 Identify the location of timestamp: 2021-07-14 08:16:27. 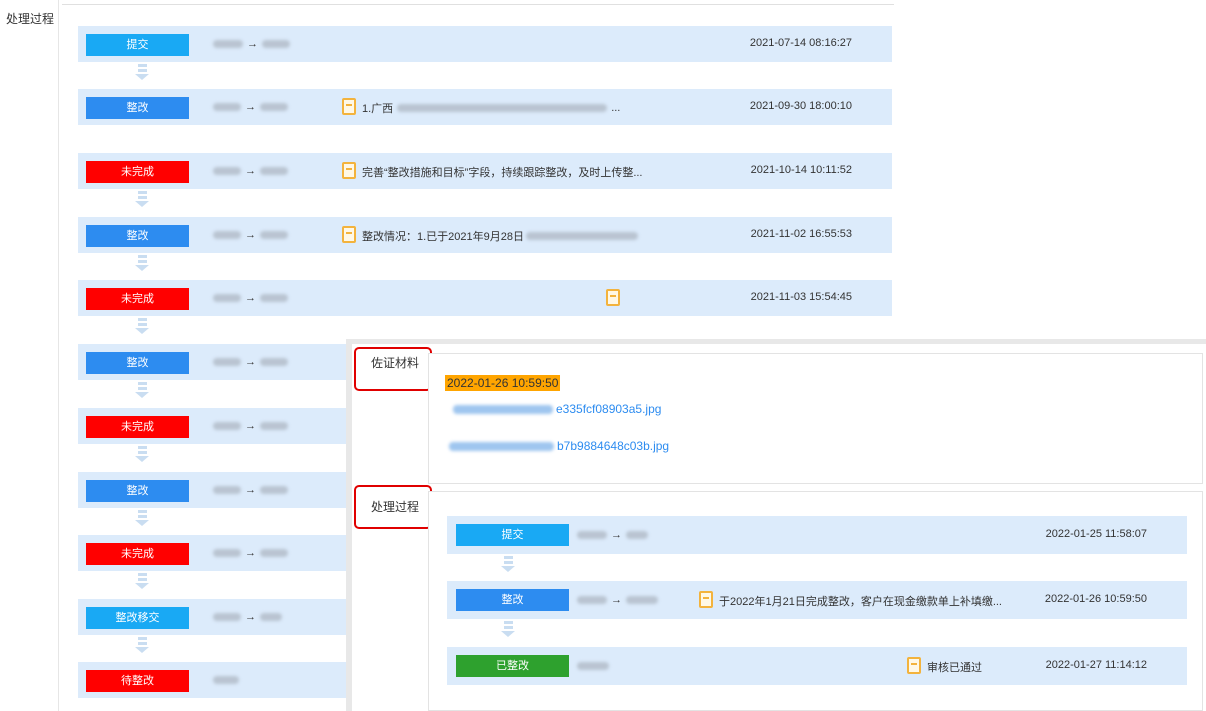
(800, 43).